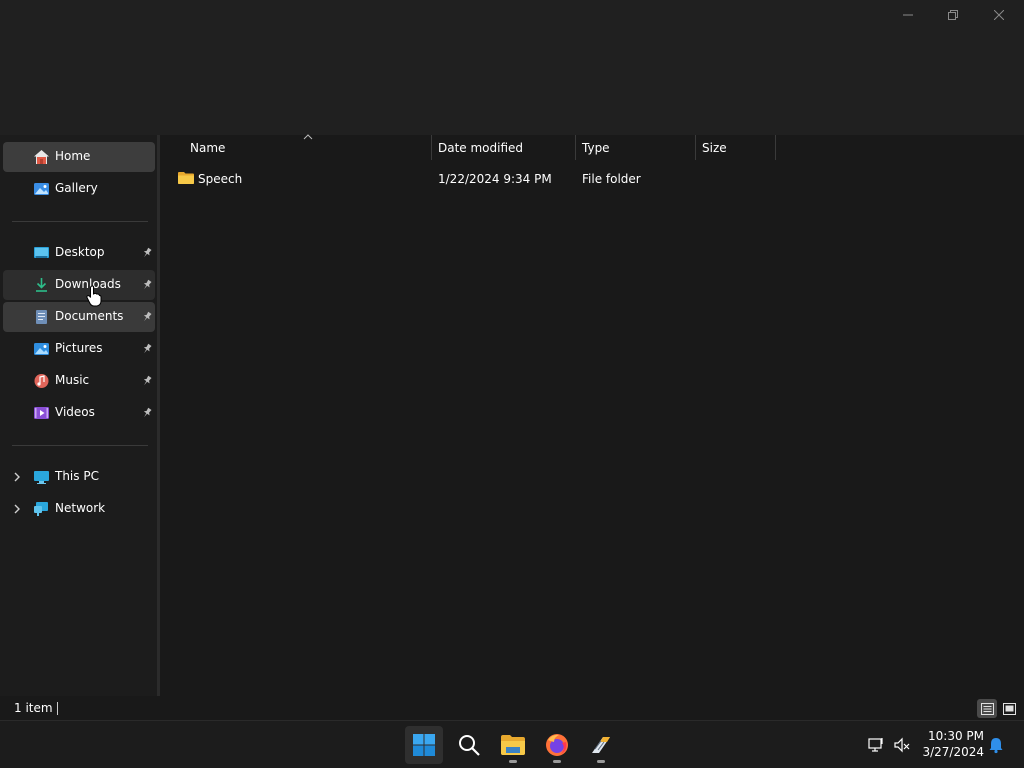 Image resolution: width=1024 pixels, height=768 pixels. I want to click on this-pc-icon, so click(41, 477).